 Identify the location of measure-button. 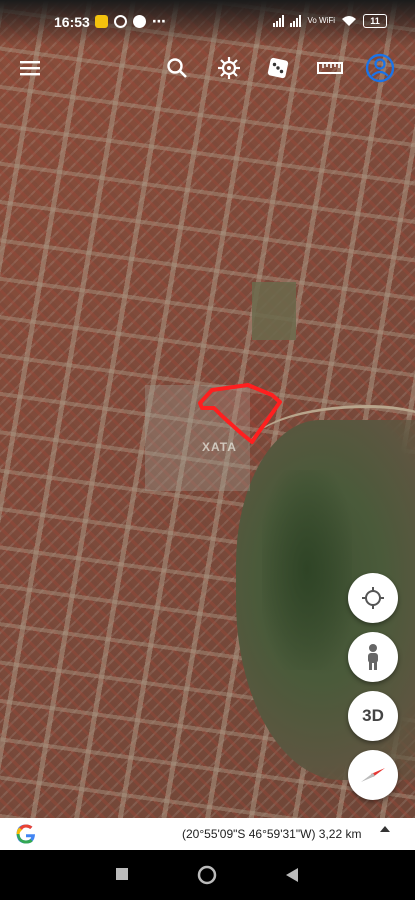
(330, 68).